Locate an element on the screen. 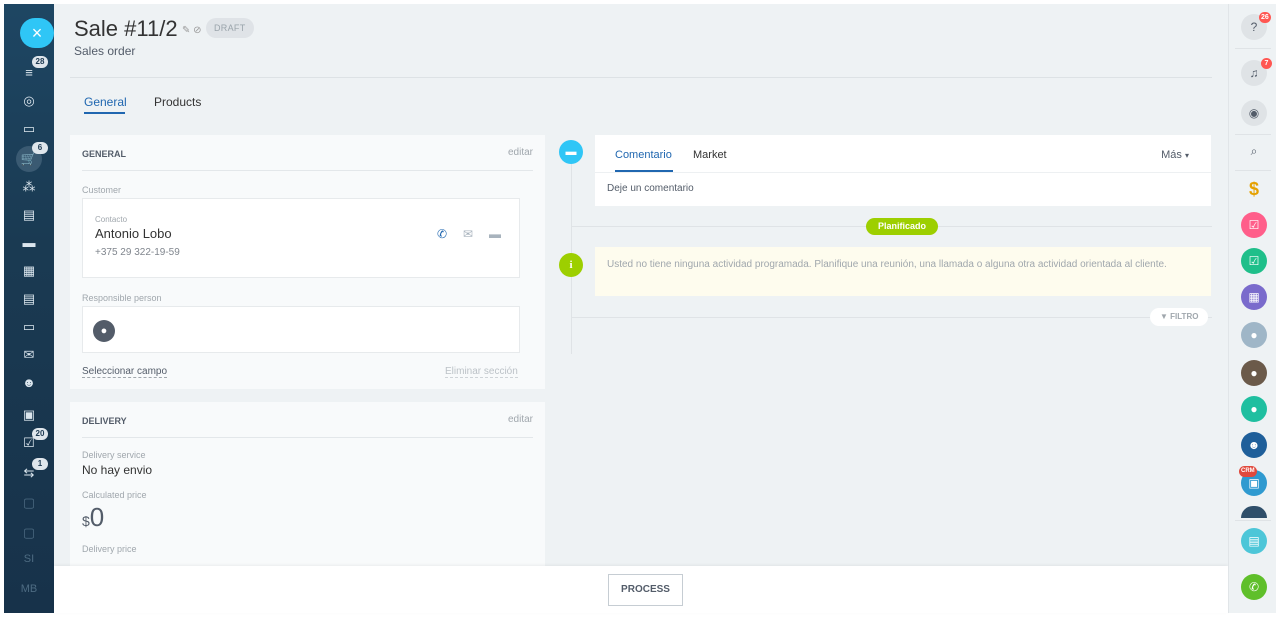 Image resolution: width=1280 pixels, height=617 pixels. delivery-price-label: Delivery price is located at coordinates (109, 549).